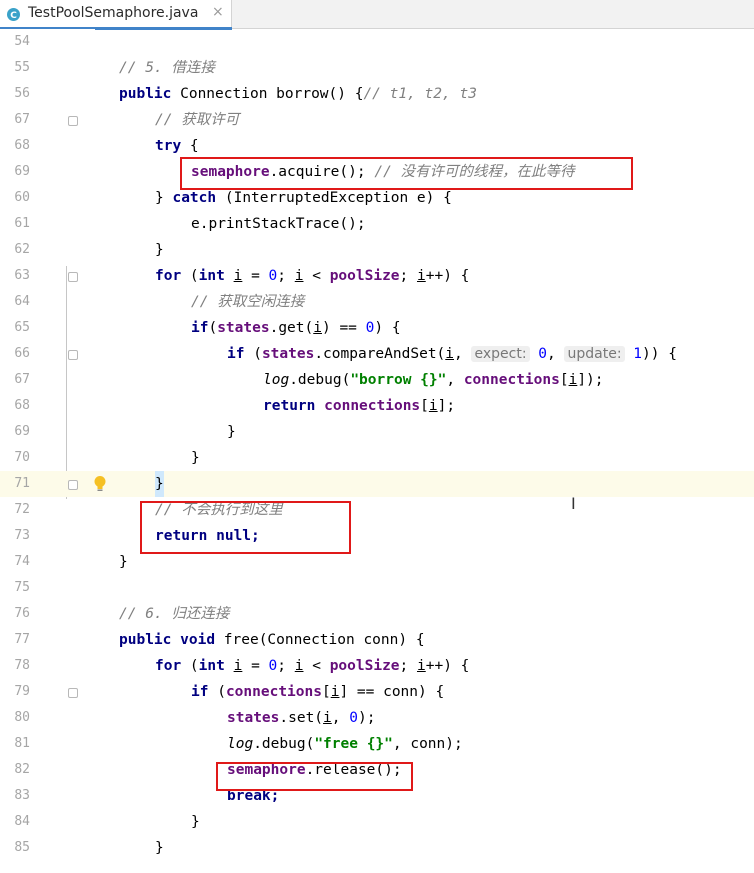 The width and height of the screenshot is (754, 873). What do you see at coordinates (22, 275) in the screenshot?
I see `line-number: 63` at bounding box center [22, 275].